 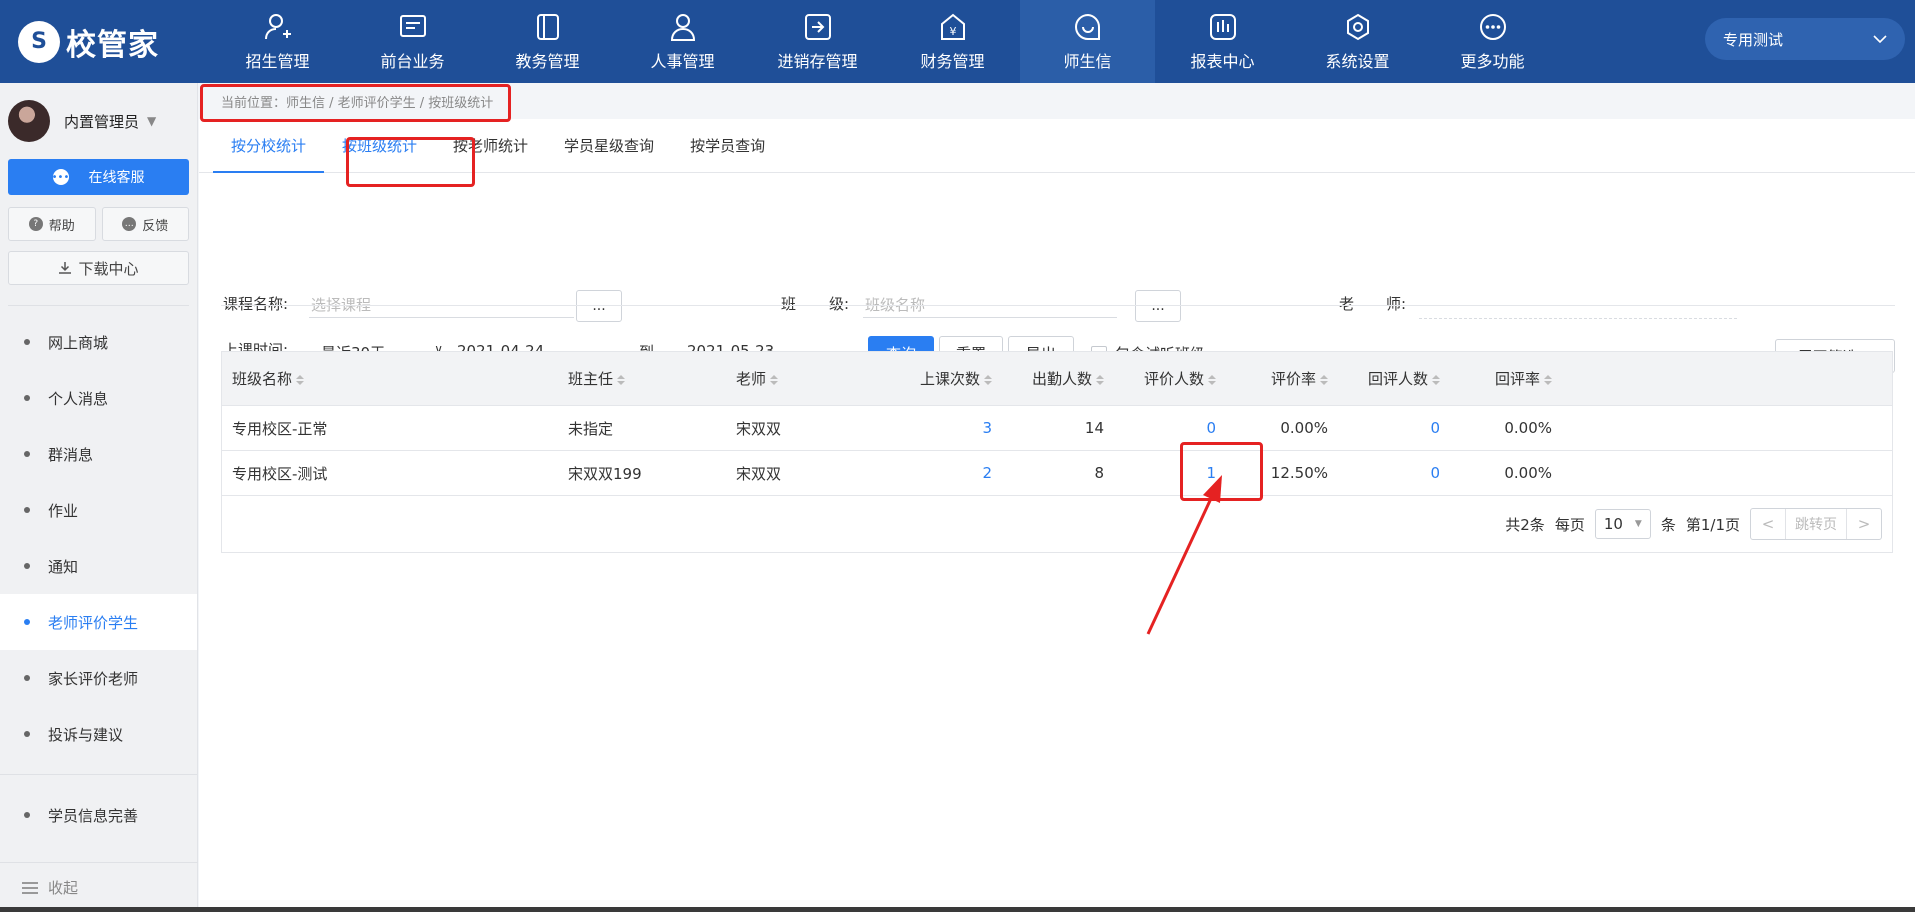 I want to click on annotation-arrow-icon, so click(x=1184, y=555).